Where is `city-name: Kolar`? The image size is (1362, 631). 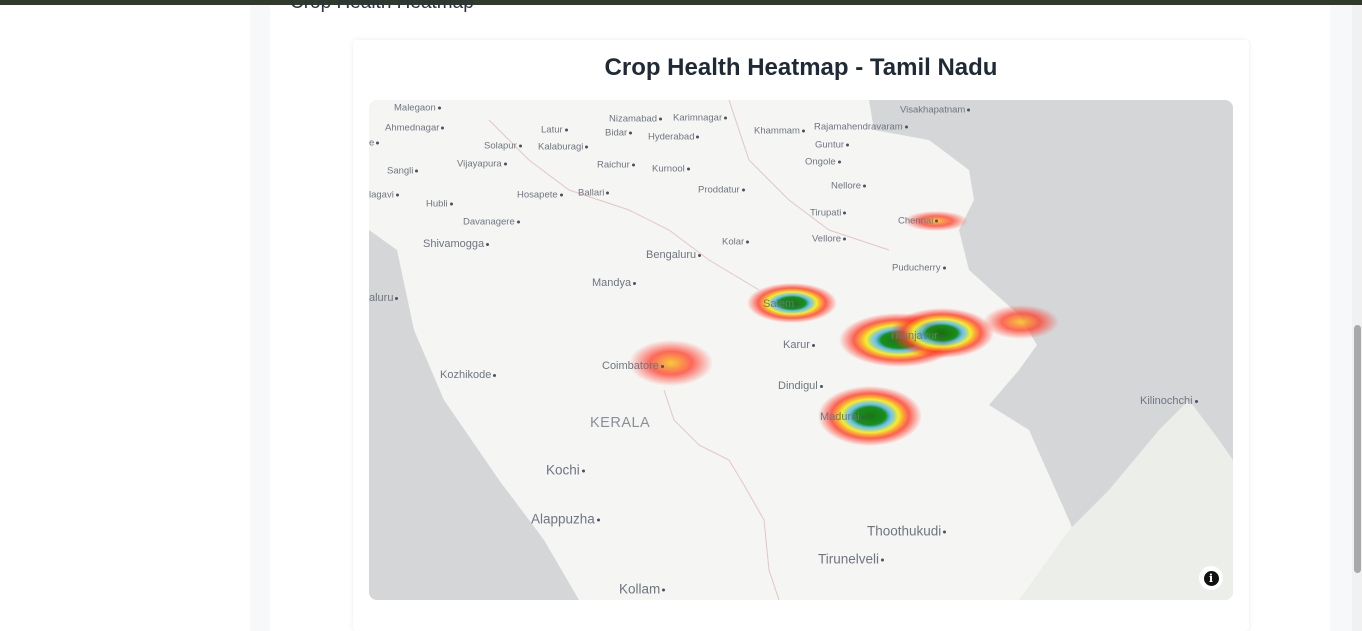 city-name: Kolar is located at coordinates (733, 242).